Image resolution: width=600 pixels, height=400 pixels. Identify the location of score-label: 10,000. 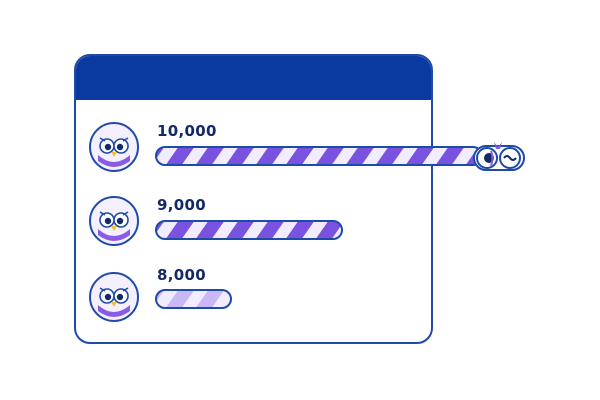
(187, 131).